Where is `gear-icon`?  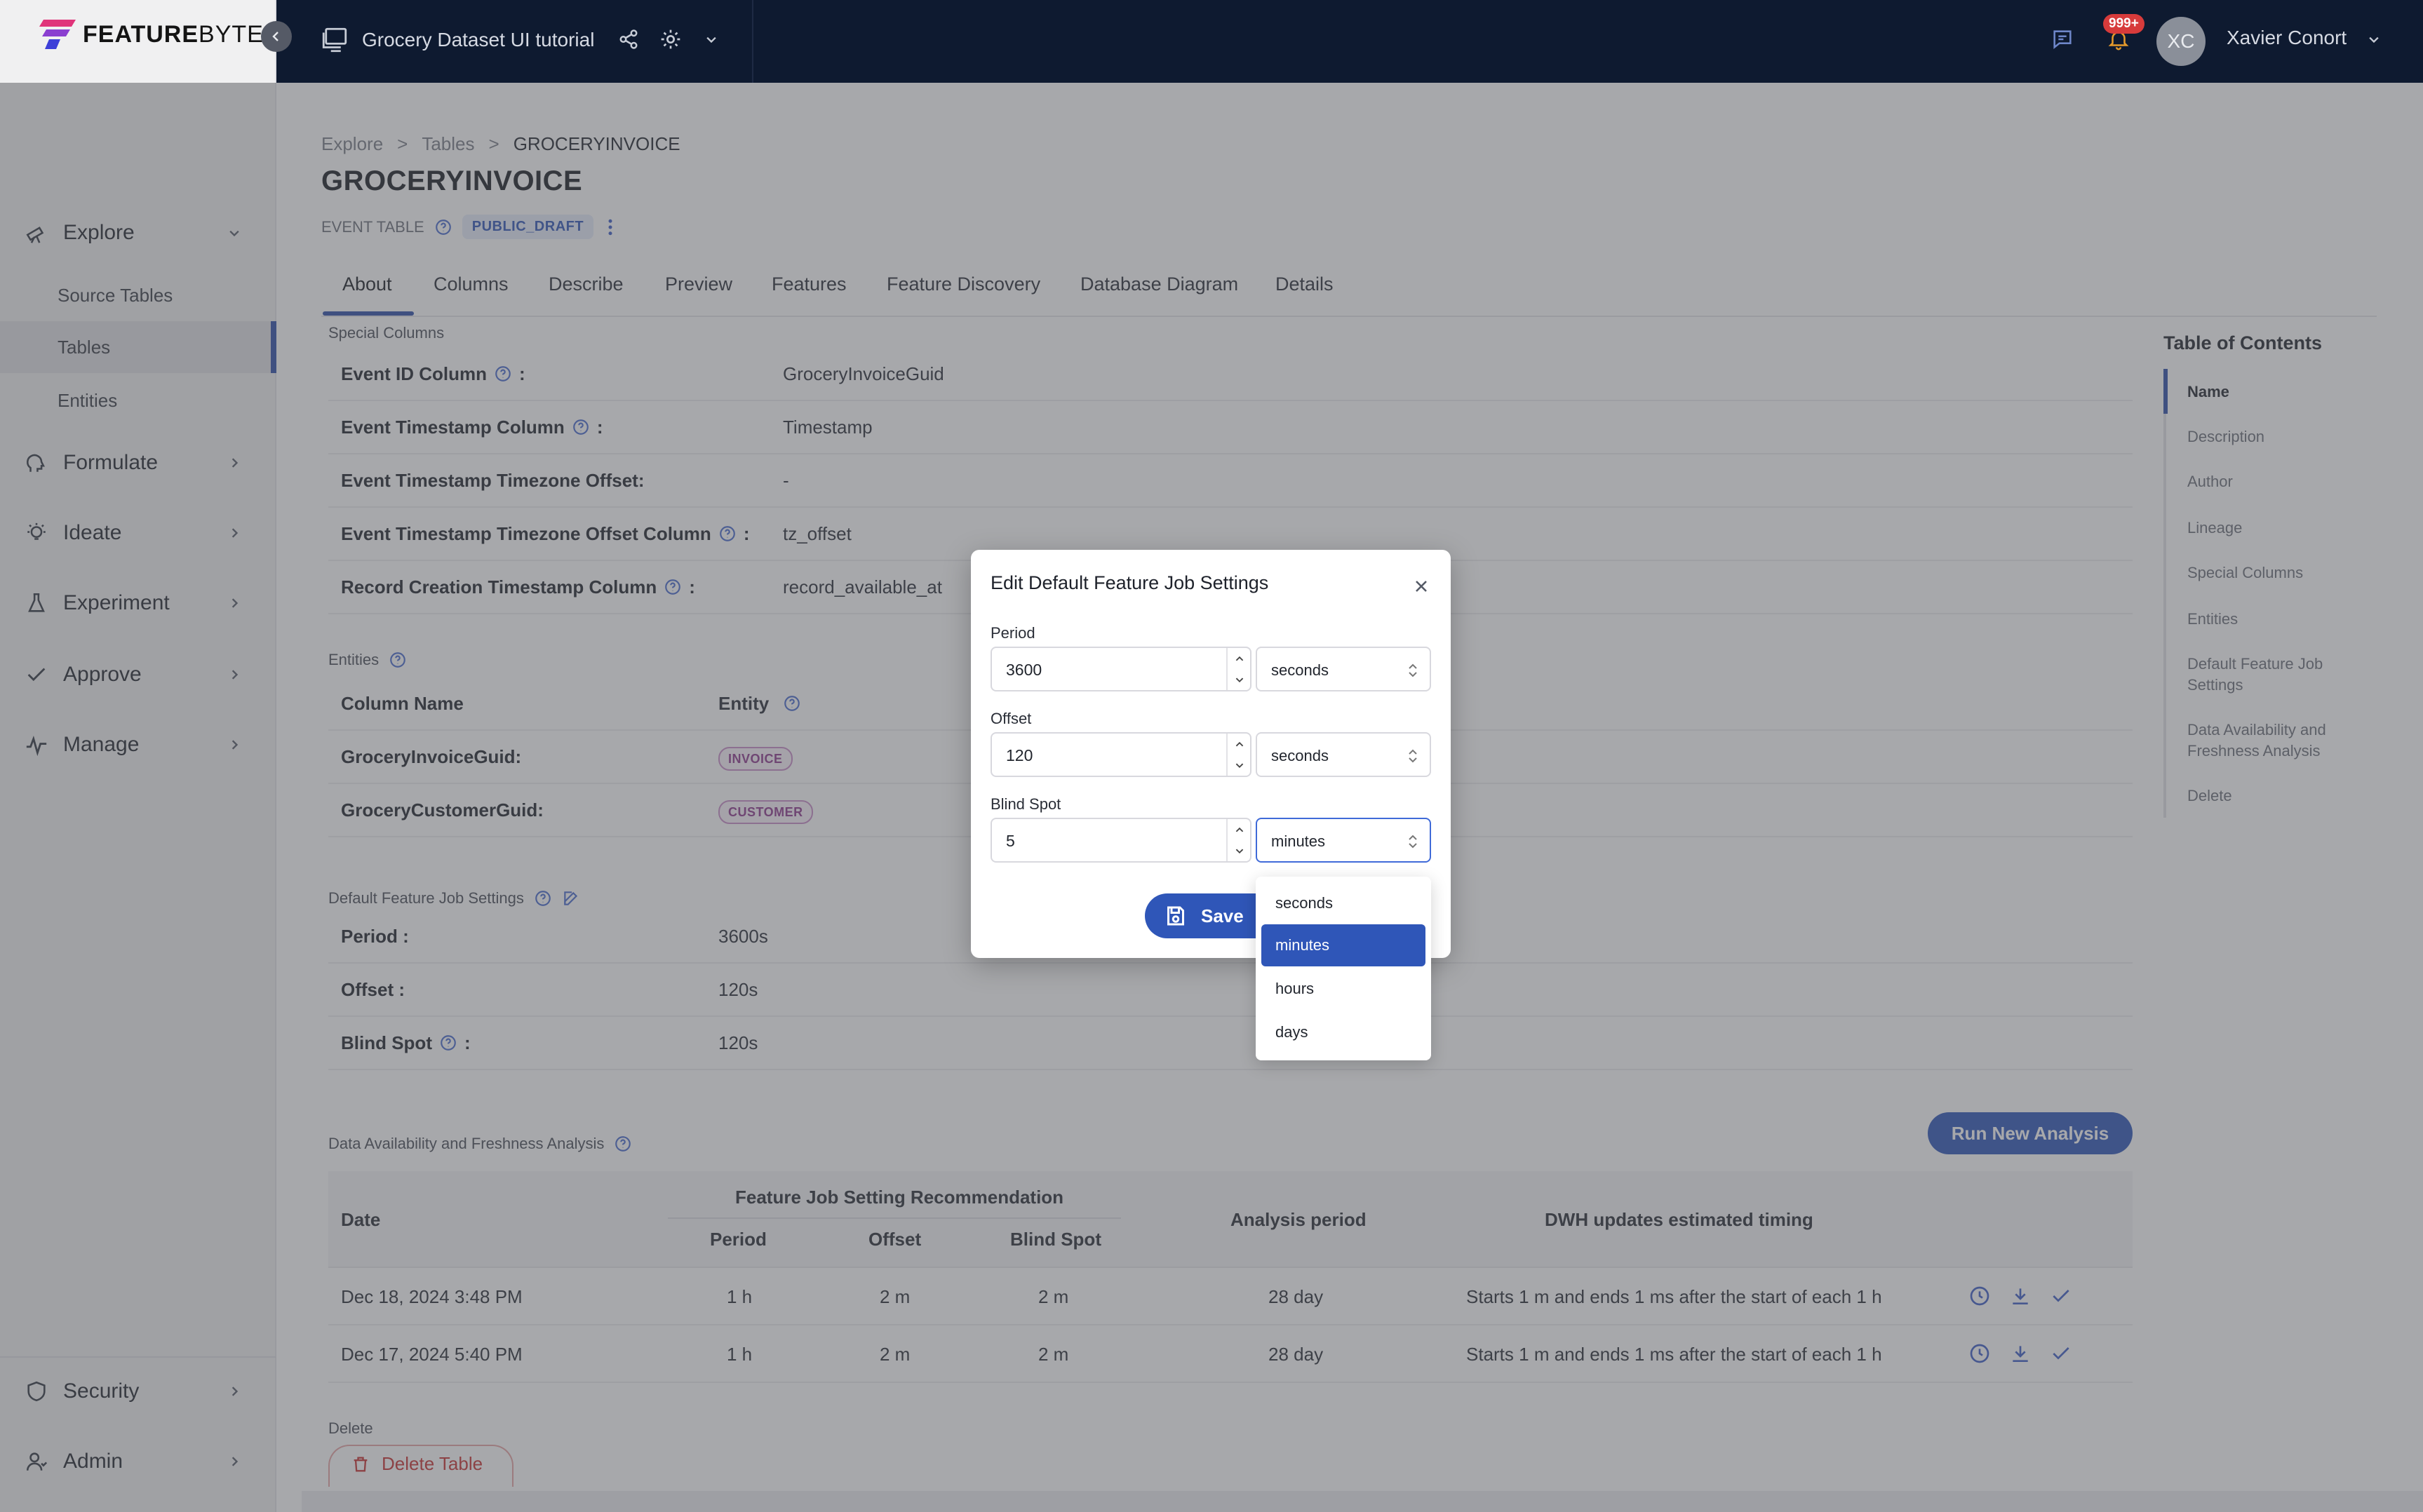 gear-icon is located at coordinates (671, 39).